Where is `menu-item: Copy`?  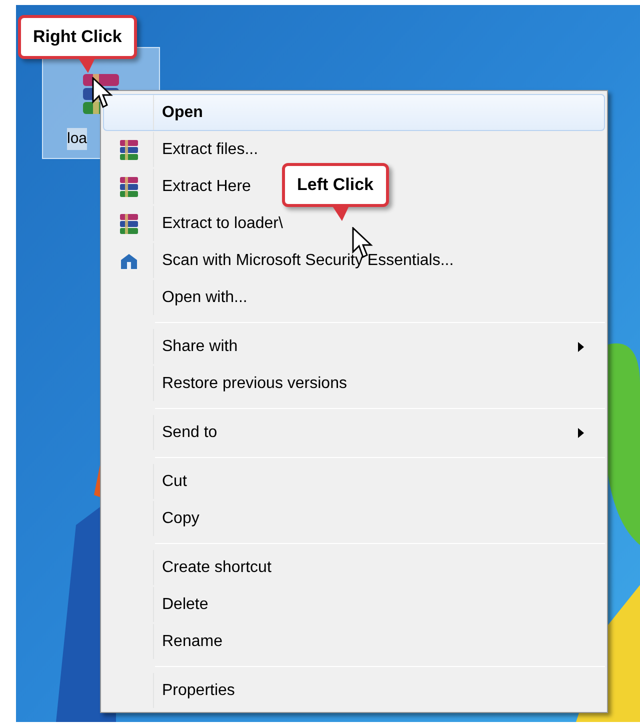 menu-item: Copy is located at coordinates (354, 518).